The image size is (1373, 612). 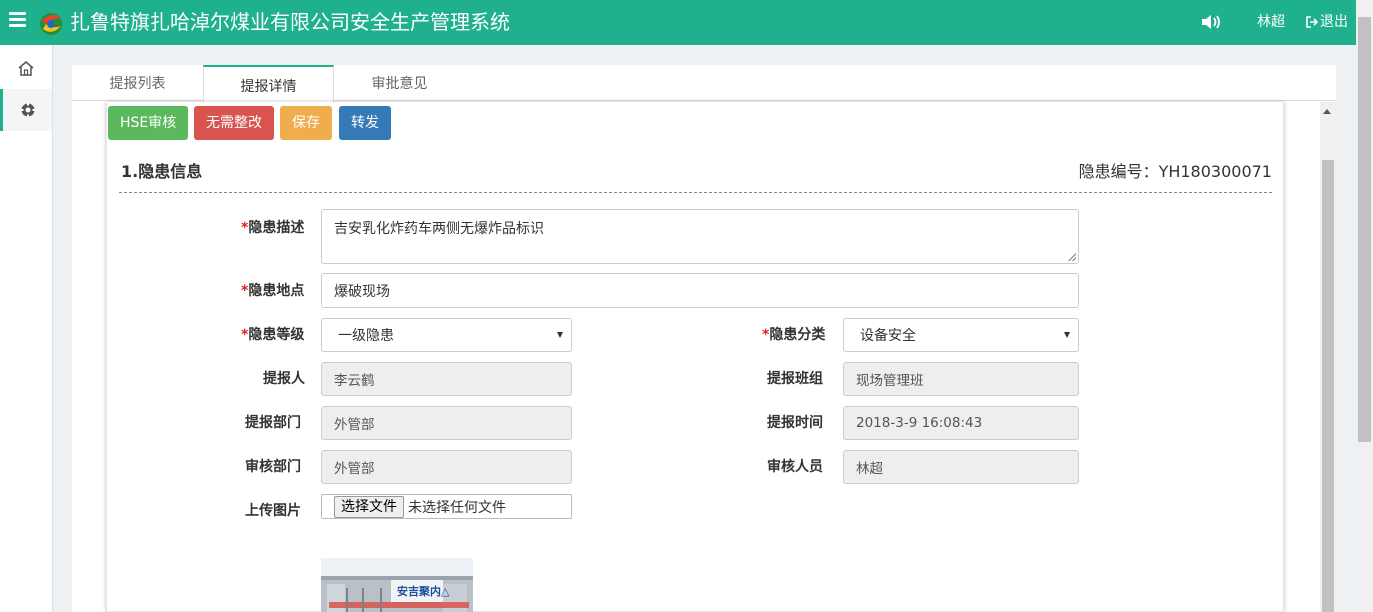 I want to click on department-label: 提报部门, so click(x=273, y=423).